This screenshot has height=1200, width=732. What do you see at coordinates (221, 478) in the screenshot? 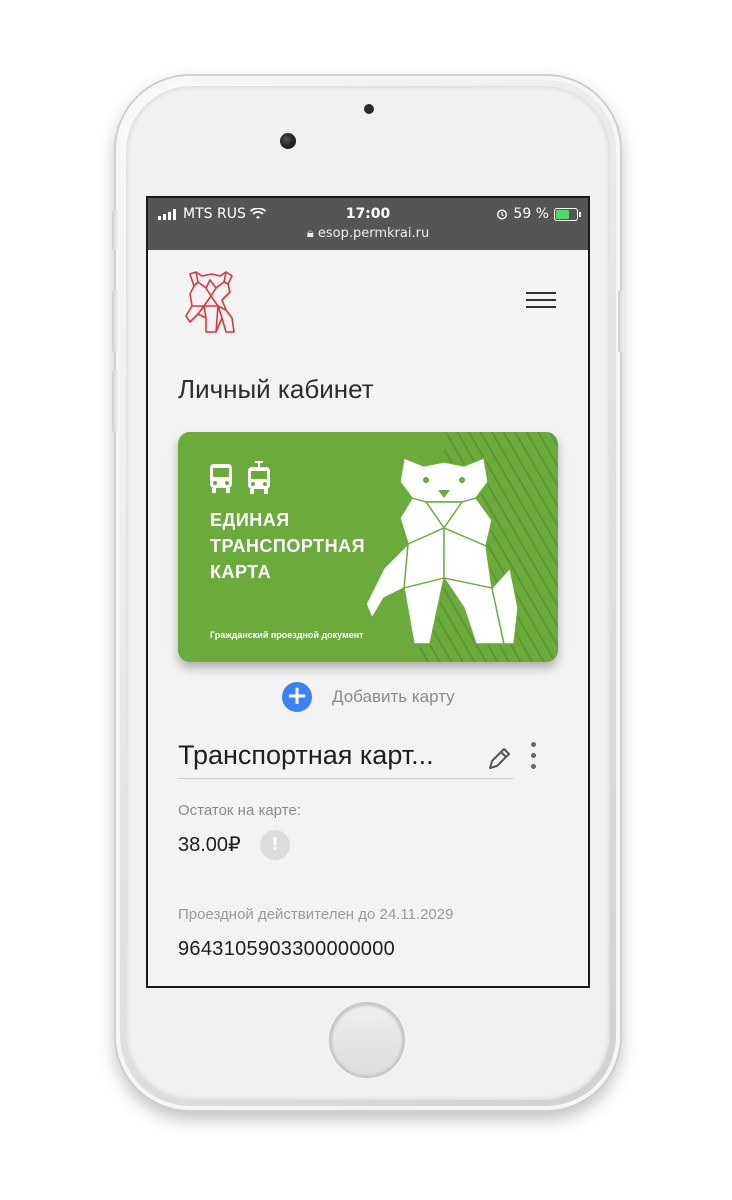
I see `bus-icon` at bounding box center [221, 478].